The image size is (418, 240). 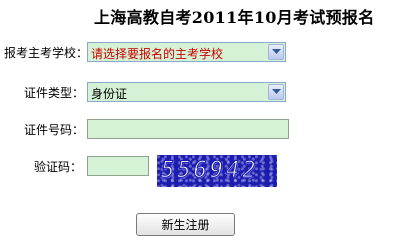 What do you see at coordinates (109, 94) in the screenshot?
I see `id-type-select-value: 身份证` at bounding box center [109, 94].